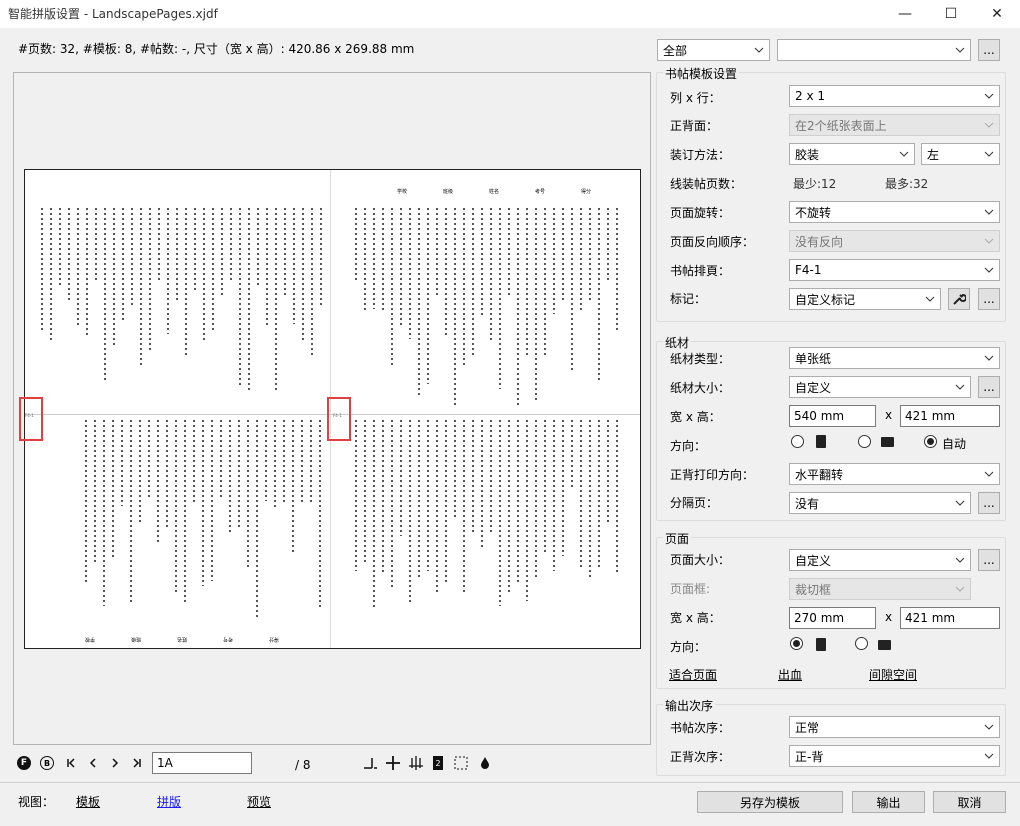 This screenshot has height=826, width=1020. I want to click on cancel-button: 取消, so click(969, 802).